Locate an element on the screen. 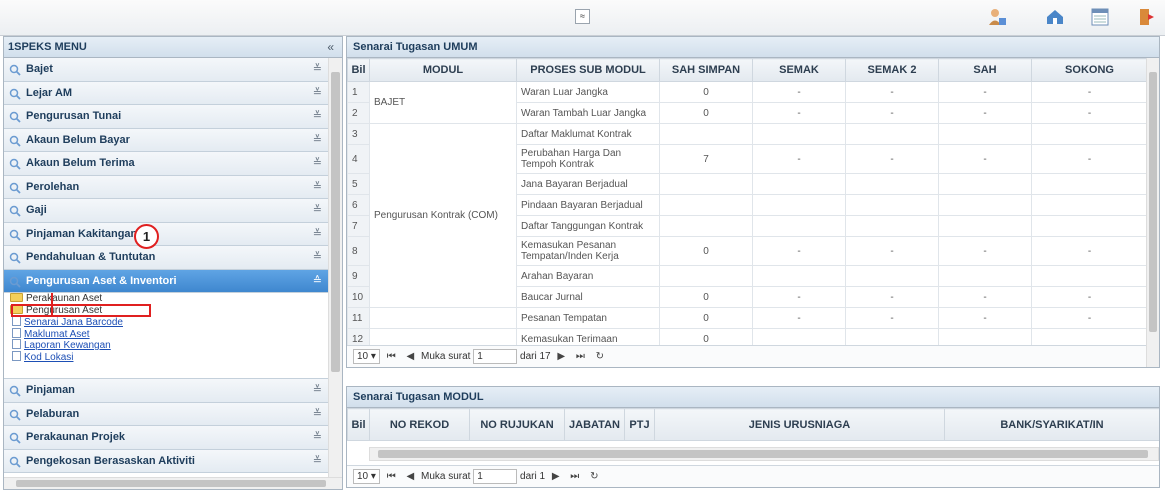 This screenshot has width=1165, height=490. sidebar-item-perolehan: Perolehan ≚ is located at coordinates (166, 187).